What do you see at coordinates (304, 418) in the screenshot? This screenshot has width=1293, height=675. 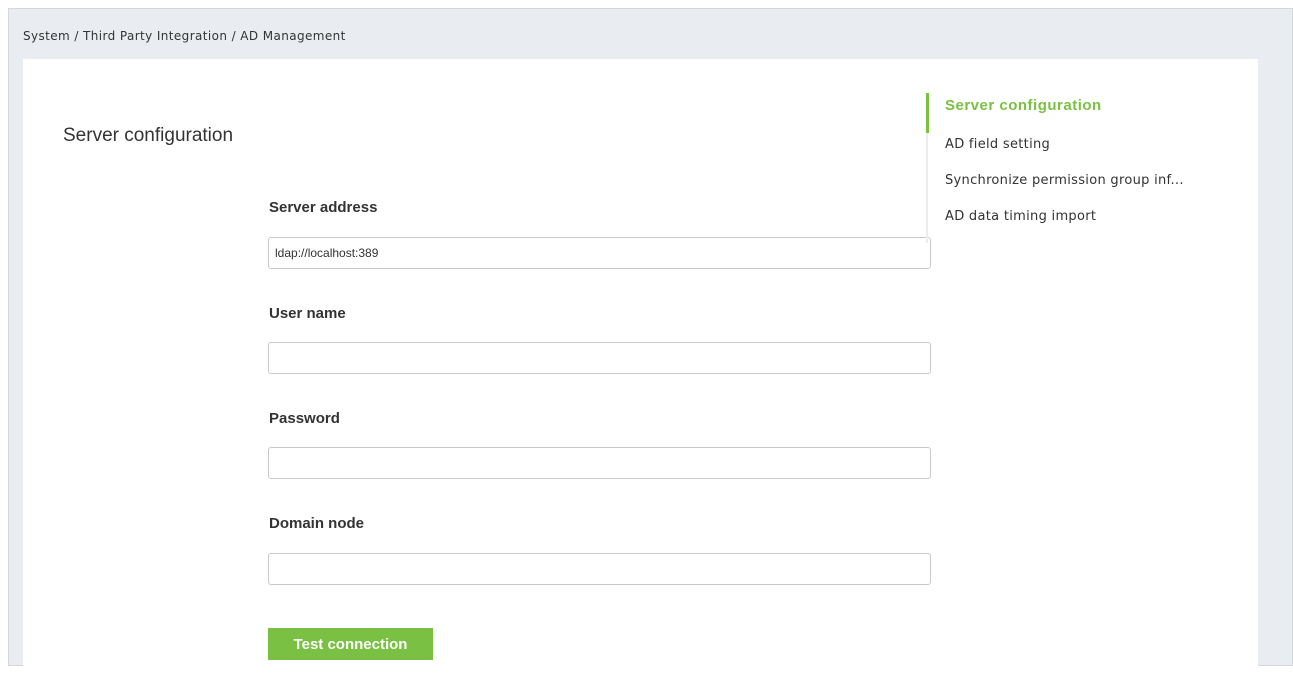 I see `password-label: Password` at bounding box center [304, 418].